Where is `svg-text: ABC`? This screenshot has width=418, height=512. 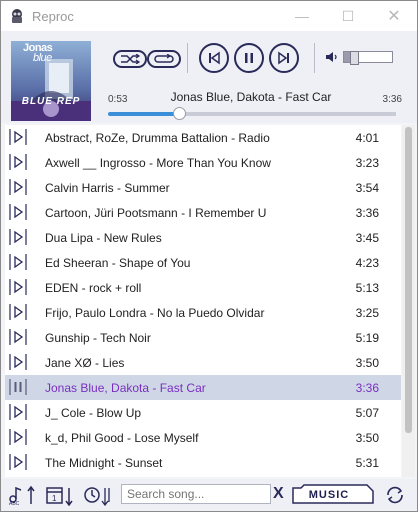
svg-text: ABC is located at coordinates (14, 503).